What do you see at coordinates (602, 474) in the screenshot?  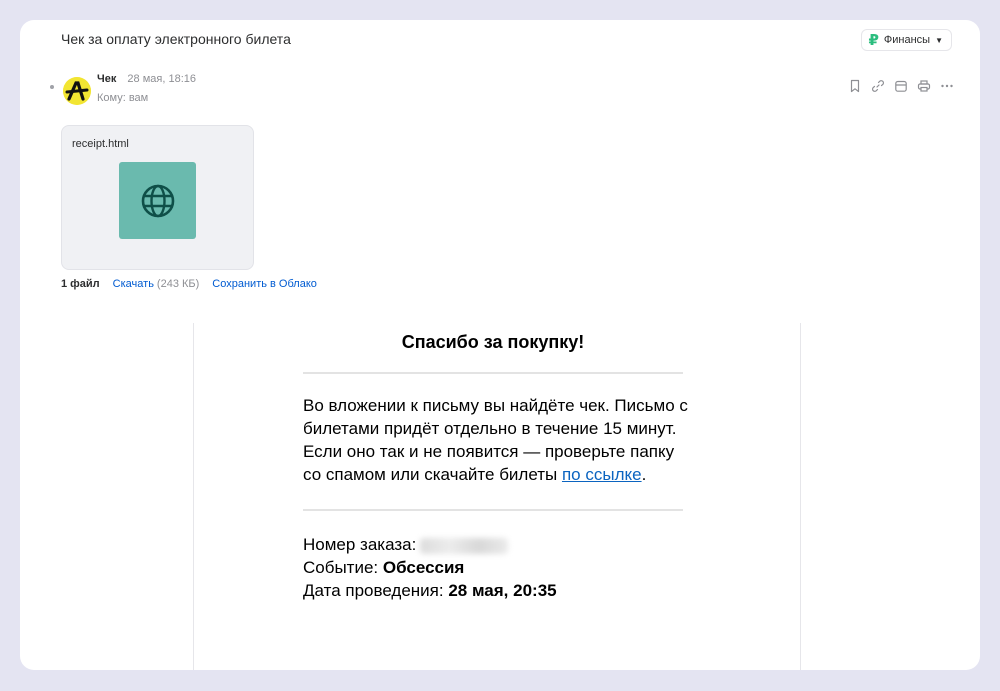 I see `tickets-link: по ссылке` at bounding box center [602, 474].